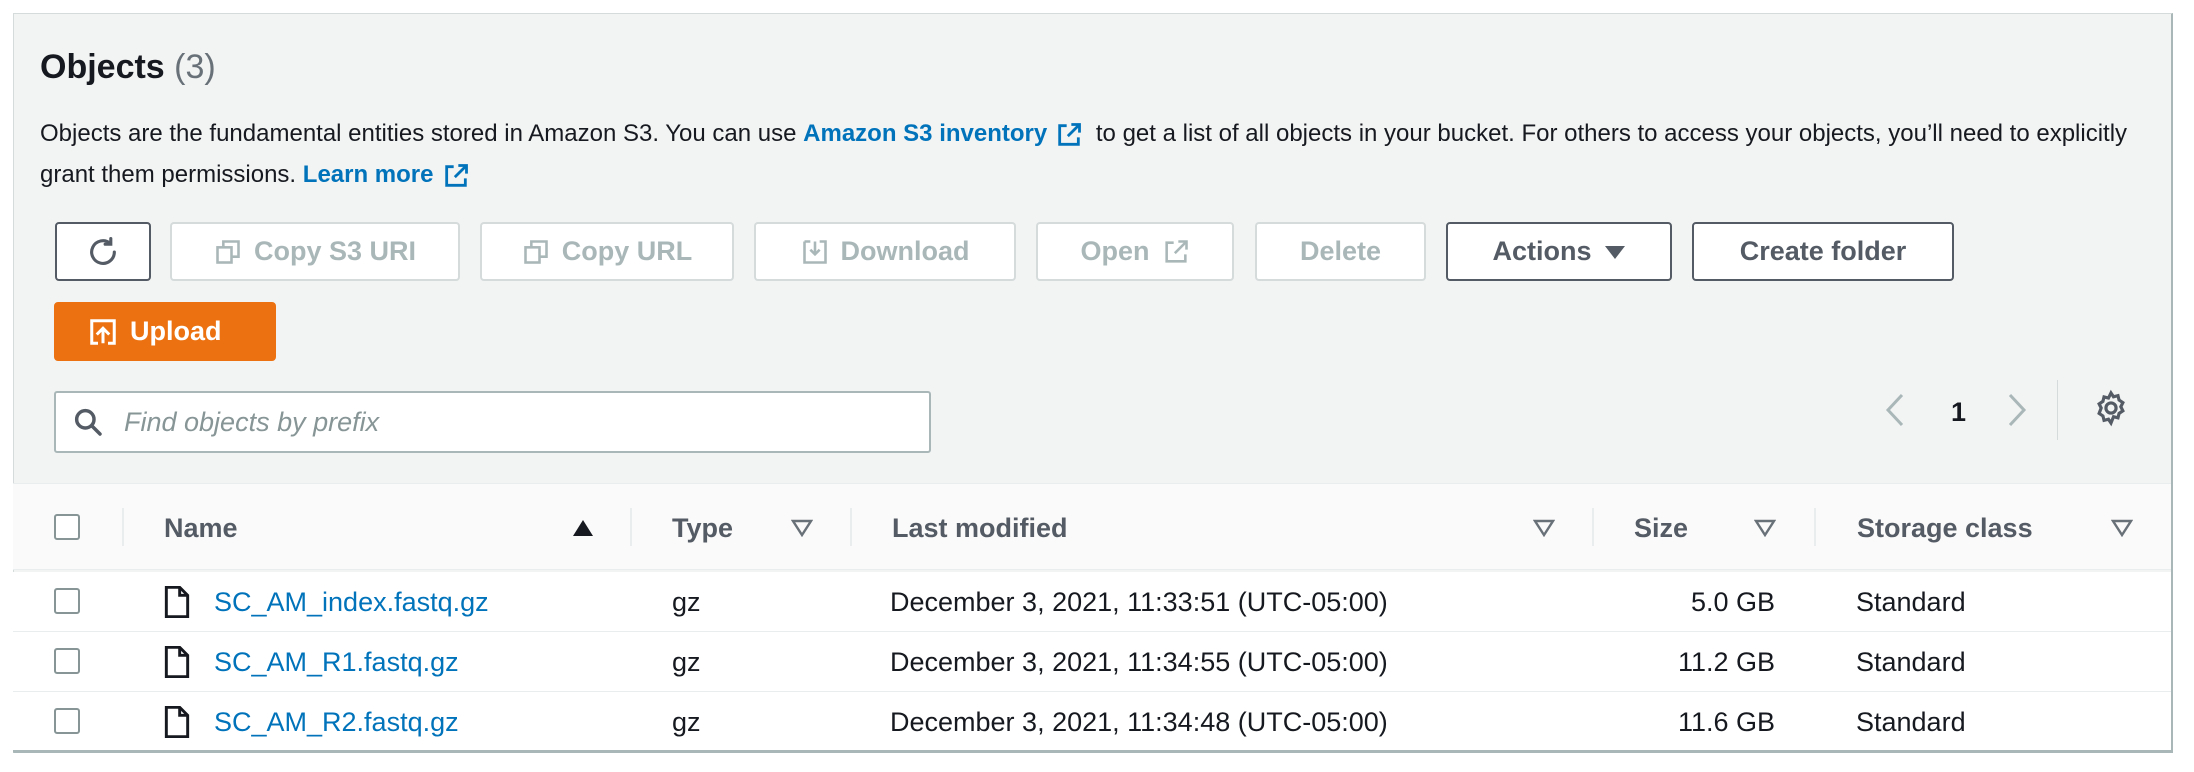  What do you see at coordinates (336, 722) in the screenshot?
I see `object-name-link: SC_AM_R2.fastq.gz` at bounding box center [336, 722].